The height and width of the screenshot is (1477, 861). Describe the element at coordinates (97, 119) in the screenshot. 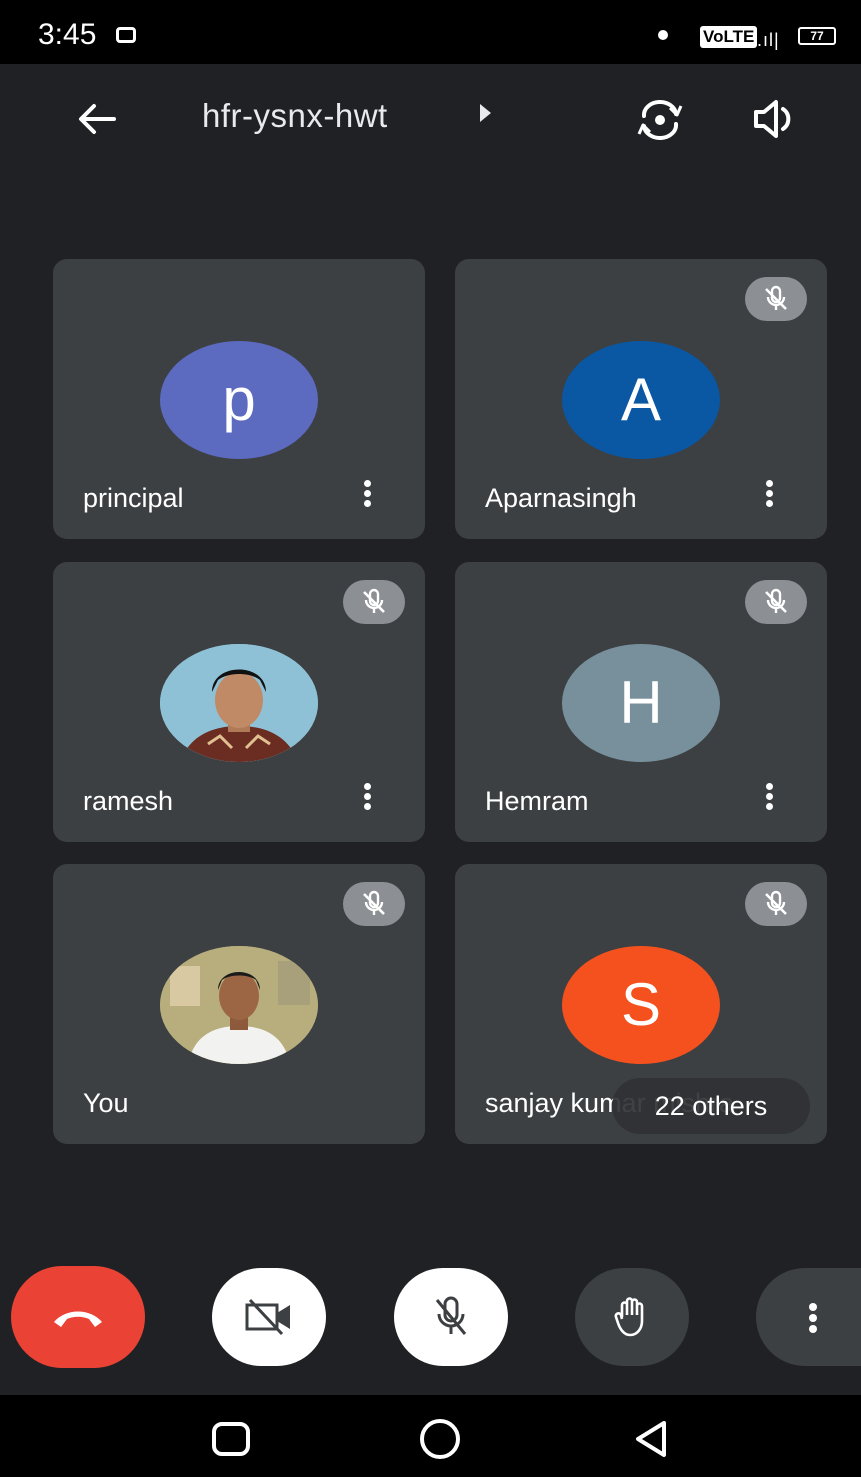

I see `back-arrow-icon` at that location.